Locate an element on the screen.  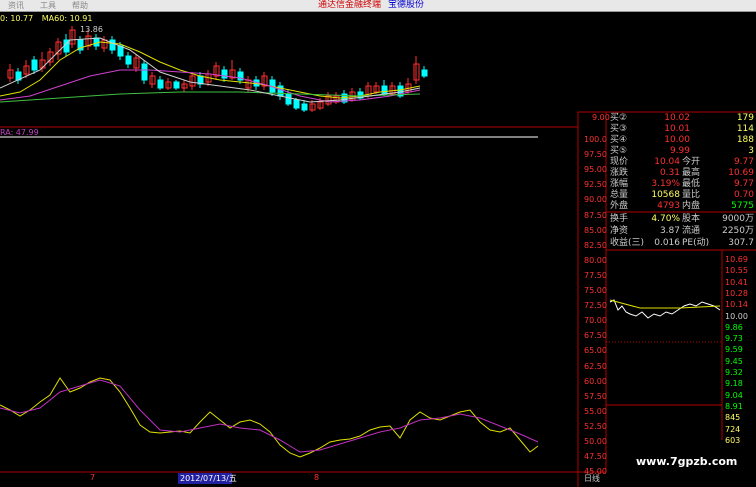
indicator-tick: 52.50 is located at coordinates (595, 426).